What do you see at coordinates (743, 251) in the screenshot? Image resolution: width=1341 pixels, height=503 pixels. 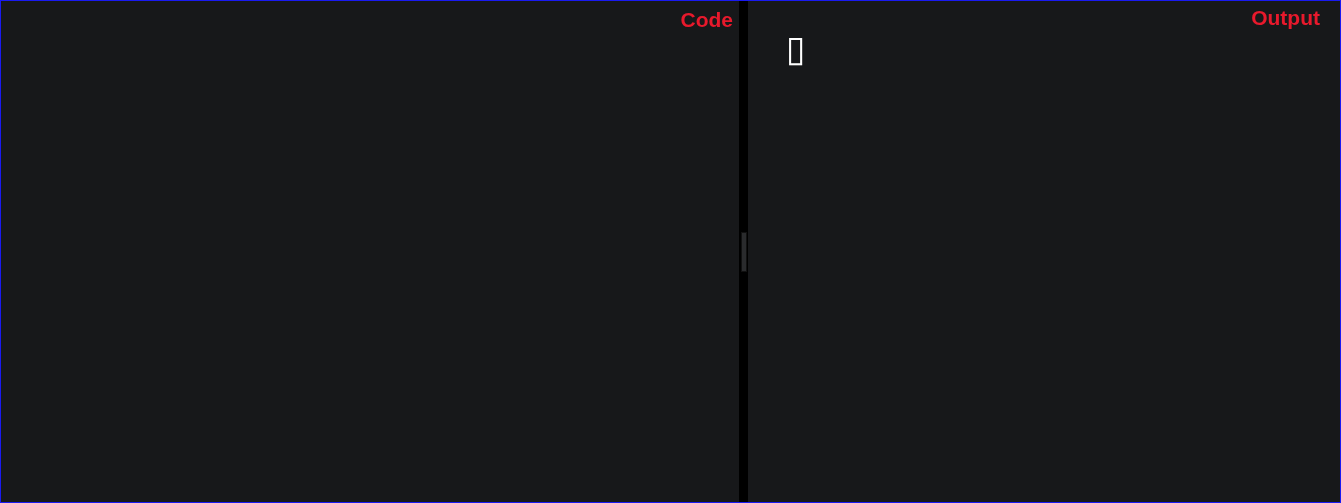 I see `resize-handle` at bounding box center [743, 251].